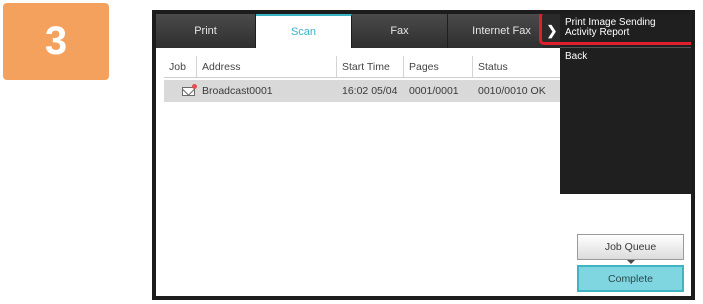 The image size is (703, 304). I want to click on complete-button: Complete, so click(630, 278).